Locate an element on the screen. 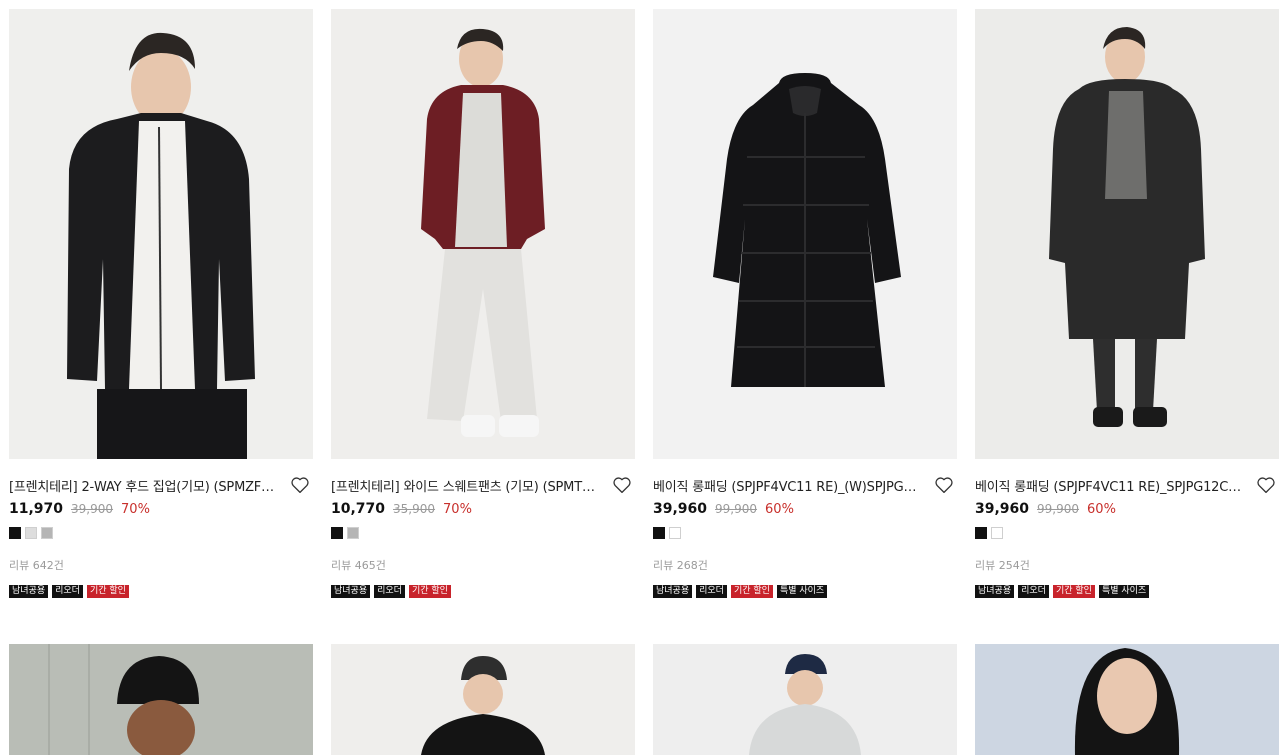  sale-price: 10,770 is located at coordinates (358, 509).